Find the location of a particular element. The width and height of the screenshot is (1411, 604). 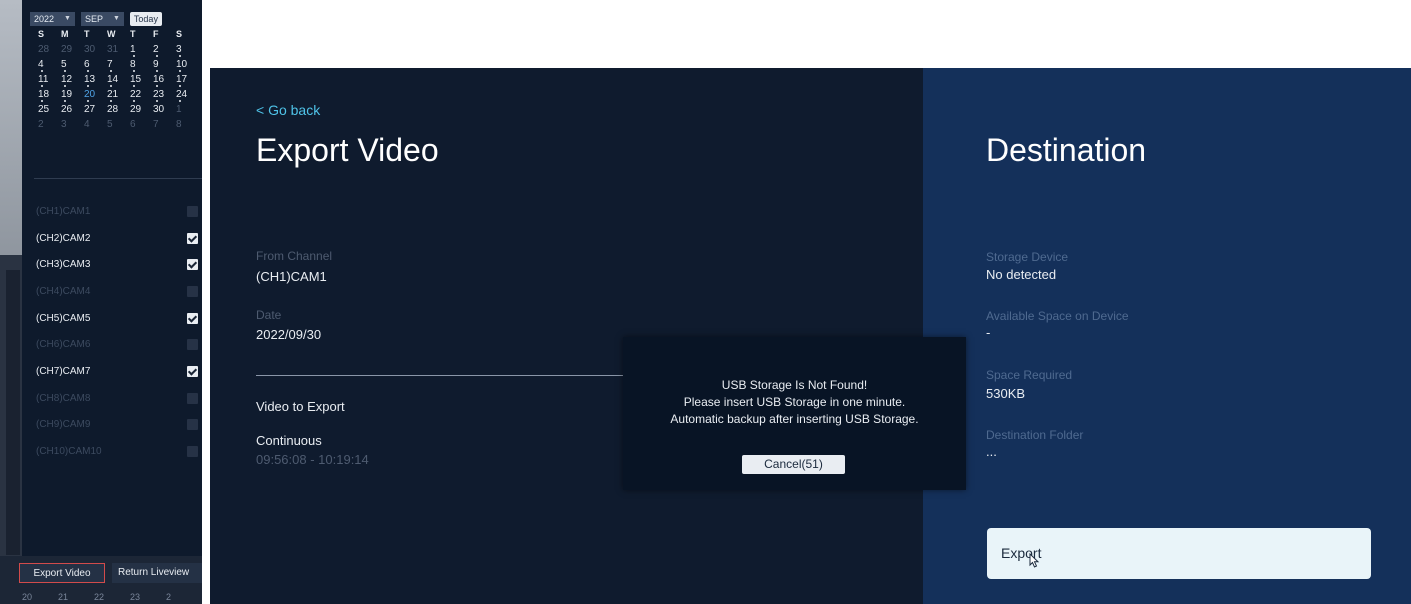

calendar-day: 27 is located at coordinates (95, 110).